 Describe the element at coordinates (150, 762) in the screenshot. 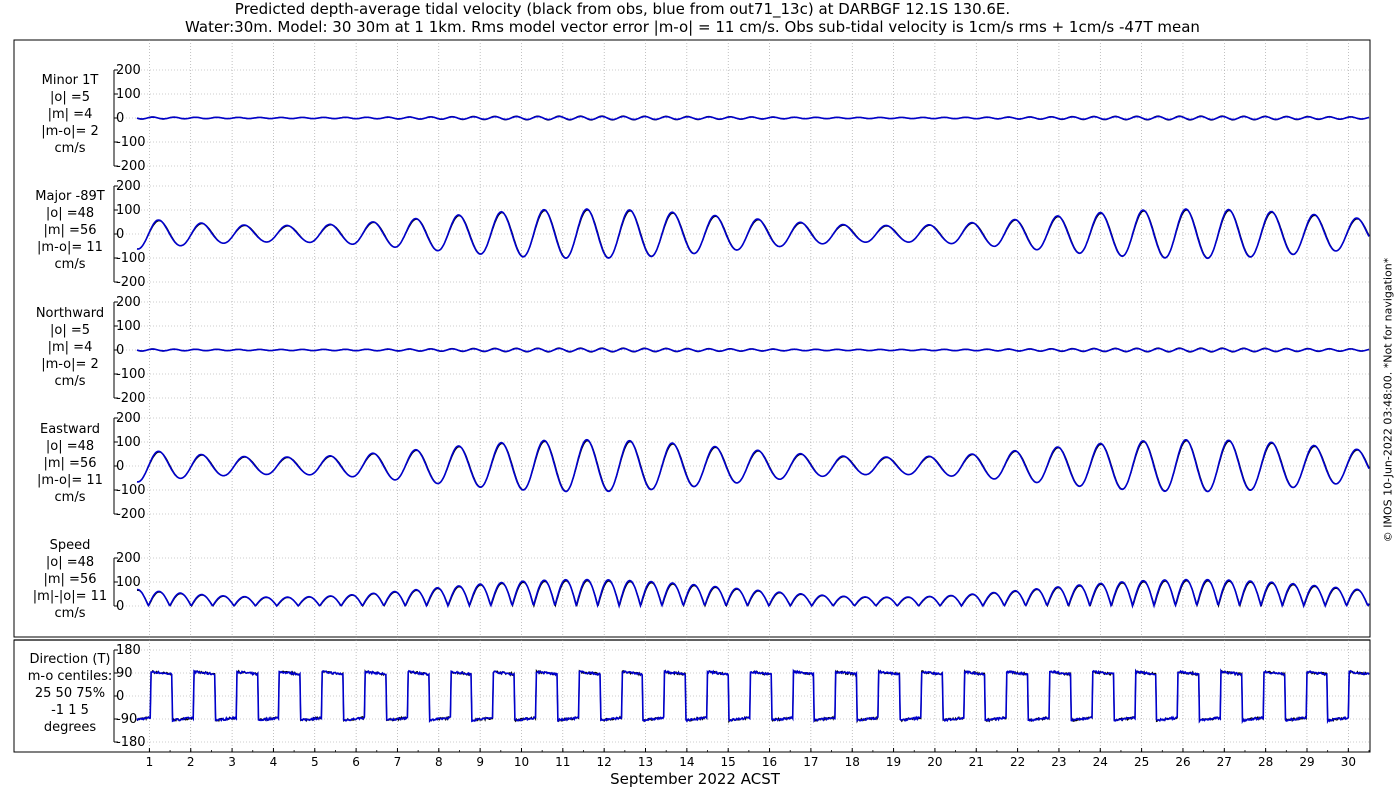

I see `x-tick-label: 1` at that location.